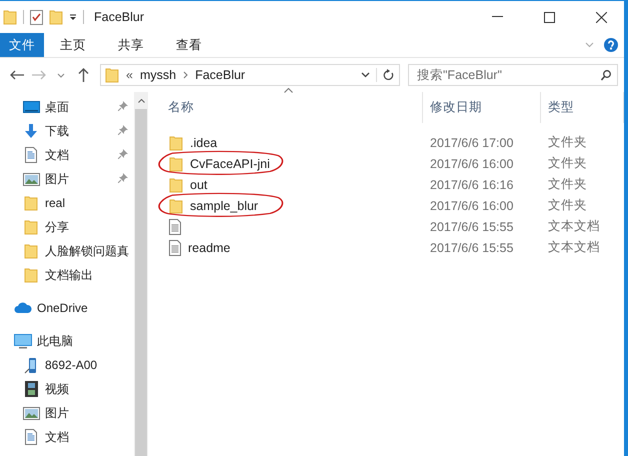 This screenshot has width=628, height=456. I want to click on desktop-icon, so click(31, 107).